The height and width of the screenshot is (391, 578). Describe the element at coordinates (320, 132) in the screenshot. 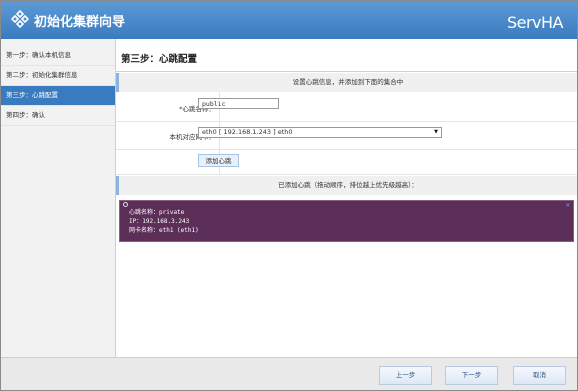

I see `nic-select: eth0 [ 192.168.1.243 ] eth0 ▼` at that location.